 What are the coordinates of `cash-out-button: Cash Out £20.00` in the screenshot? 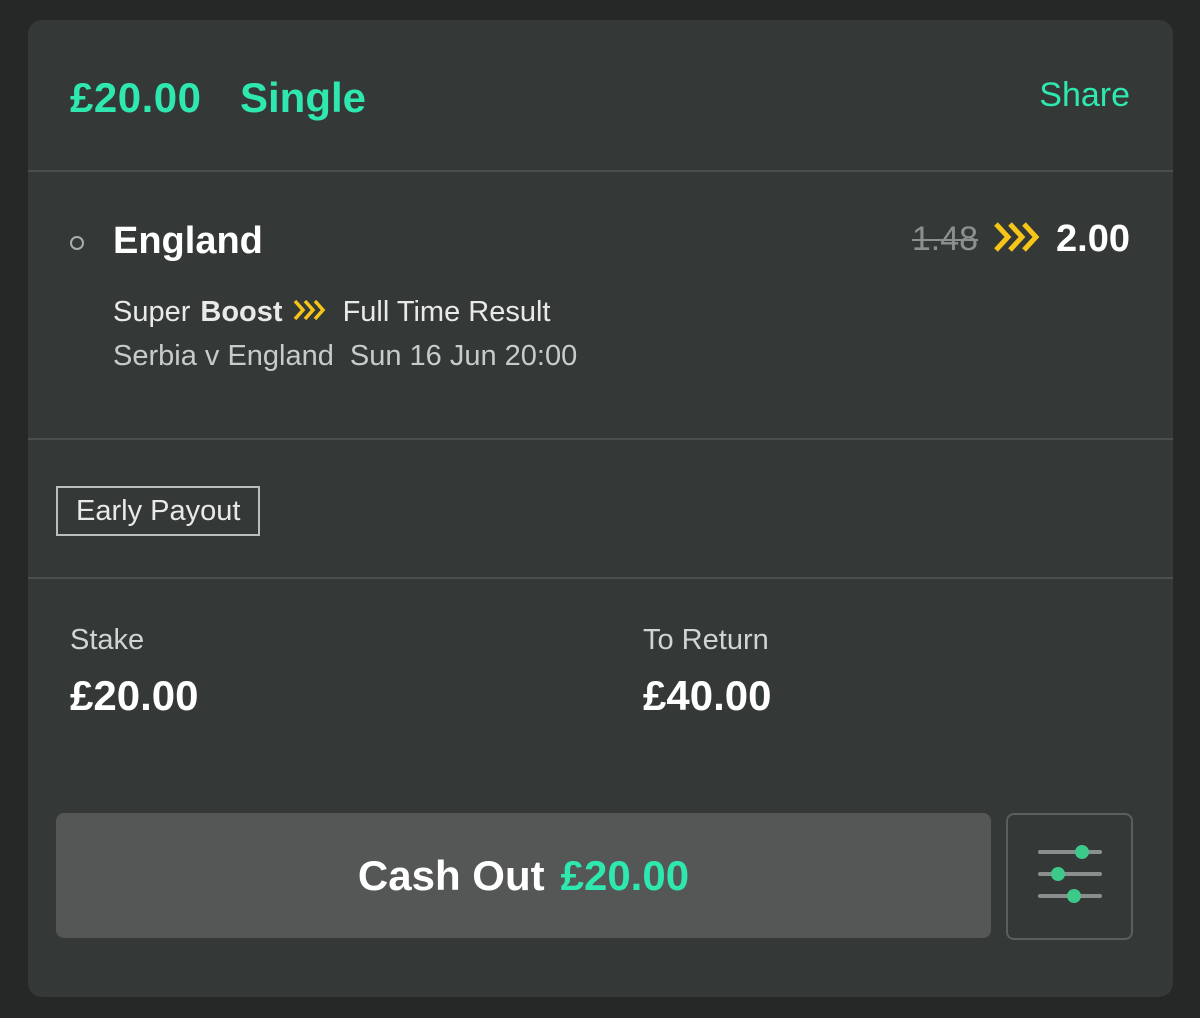 It's located at (523, 875).